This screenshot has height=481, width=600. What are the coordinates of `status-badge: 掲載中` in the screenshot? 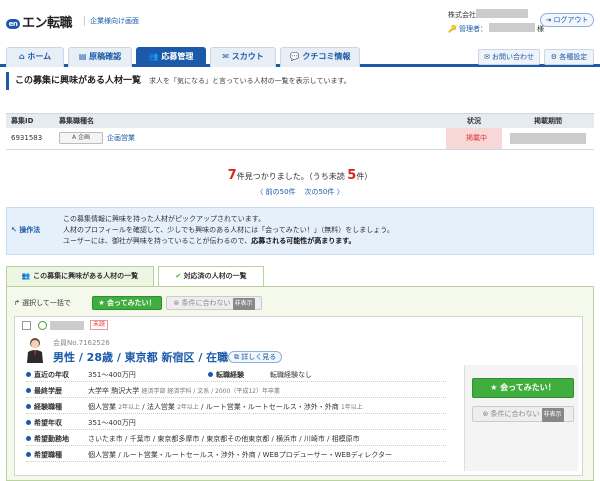 It's located at (474, 138).